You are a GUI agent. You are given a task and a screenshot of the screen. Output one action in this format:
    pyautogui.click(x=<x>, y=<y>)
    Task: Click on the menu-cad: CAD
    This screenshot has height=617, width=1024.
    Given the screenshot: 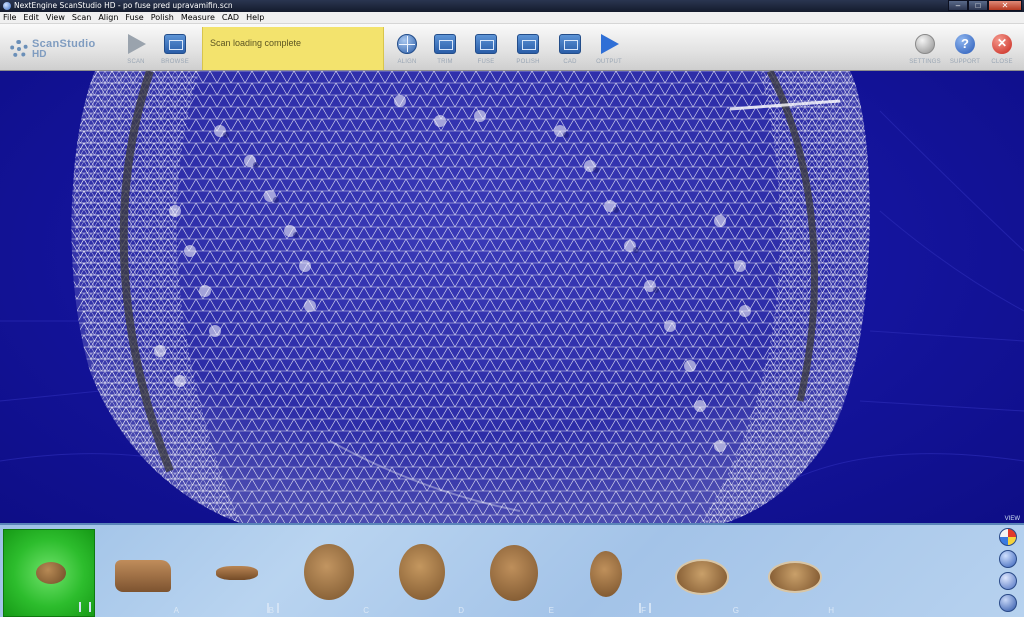 What is the action you would take?
    pyautogui.click(x=230, y=17)
    